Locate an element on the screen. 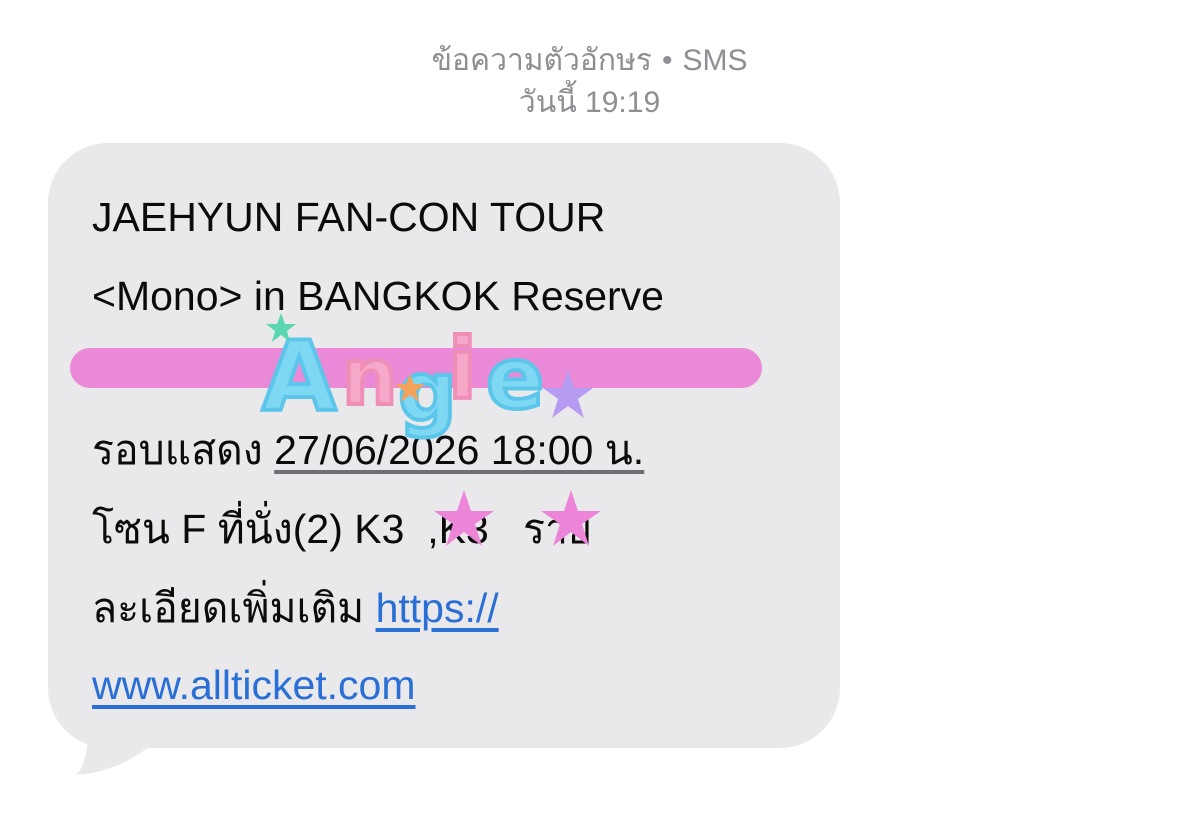 This screenshot has height=829, width=1179. message-line-details: ละเอียดเพิ่มเติม https:// is located at coordinates (295, 608).